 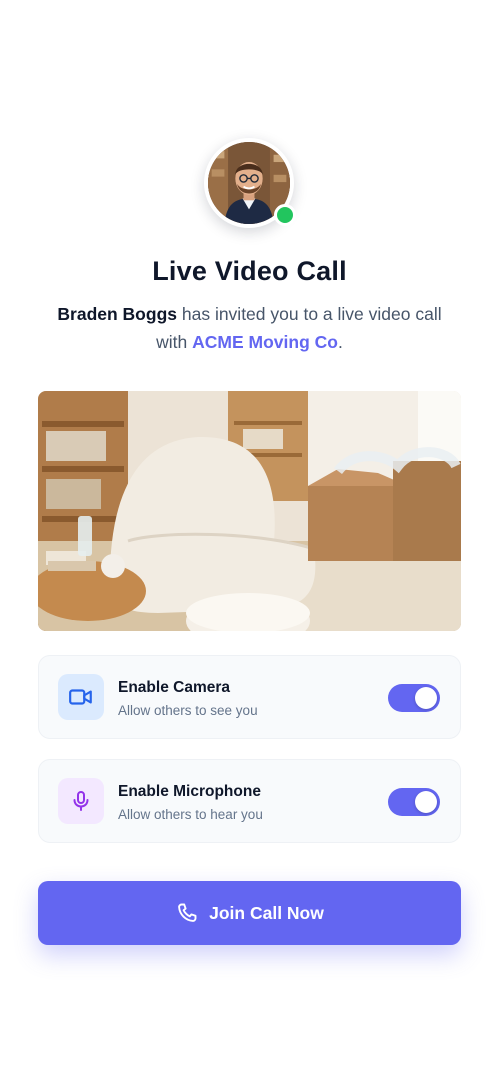 What do you see at coordinates (250, 183) in the screenshot?
I see `caller-avatar-container` at bounding box center [250, 183].